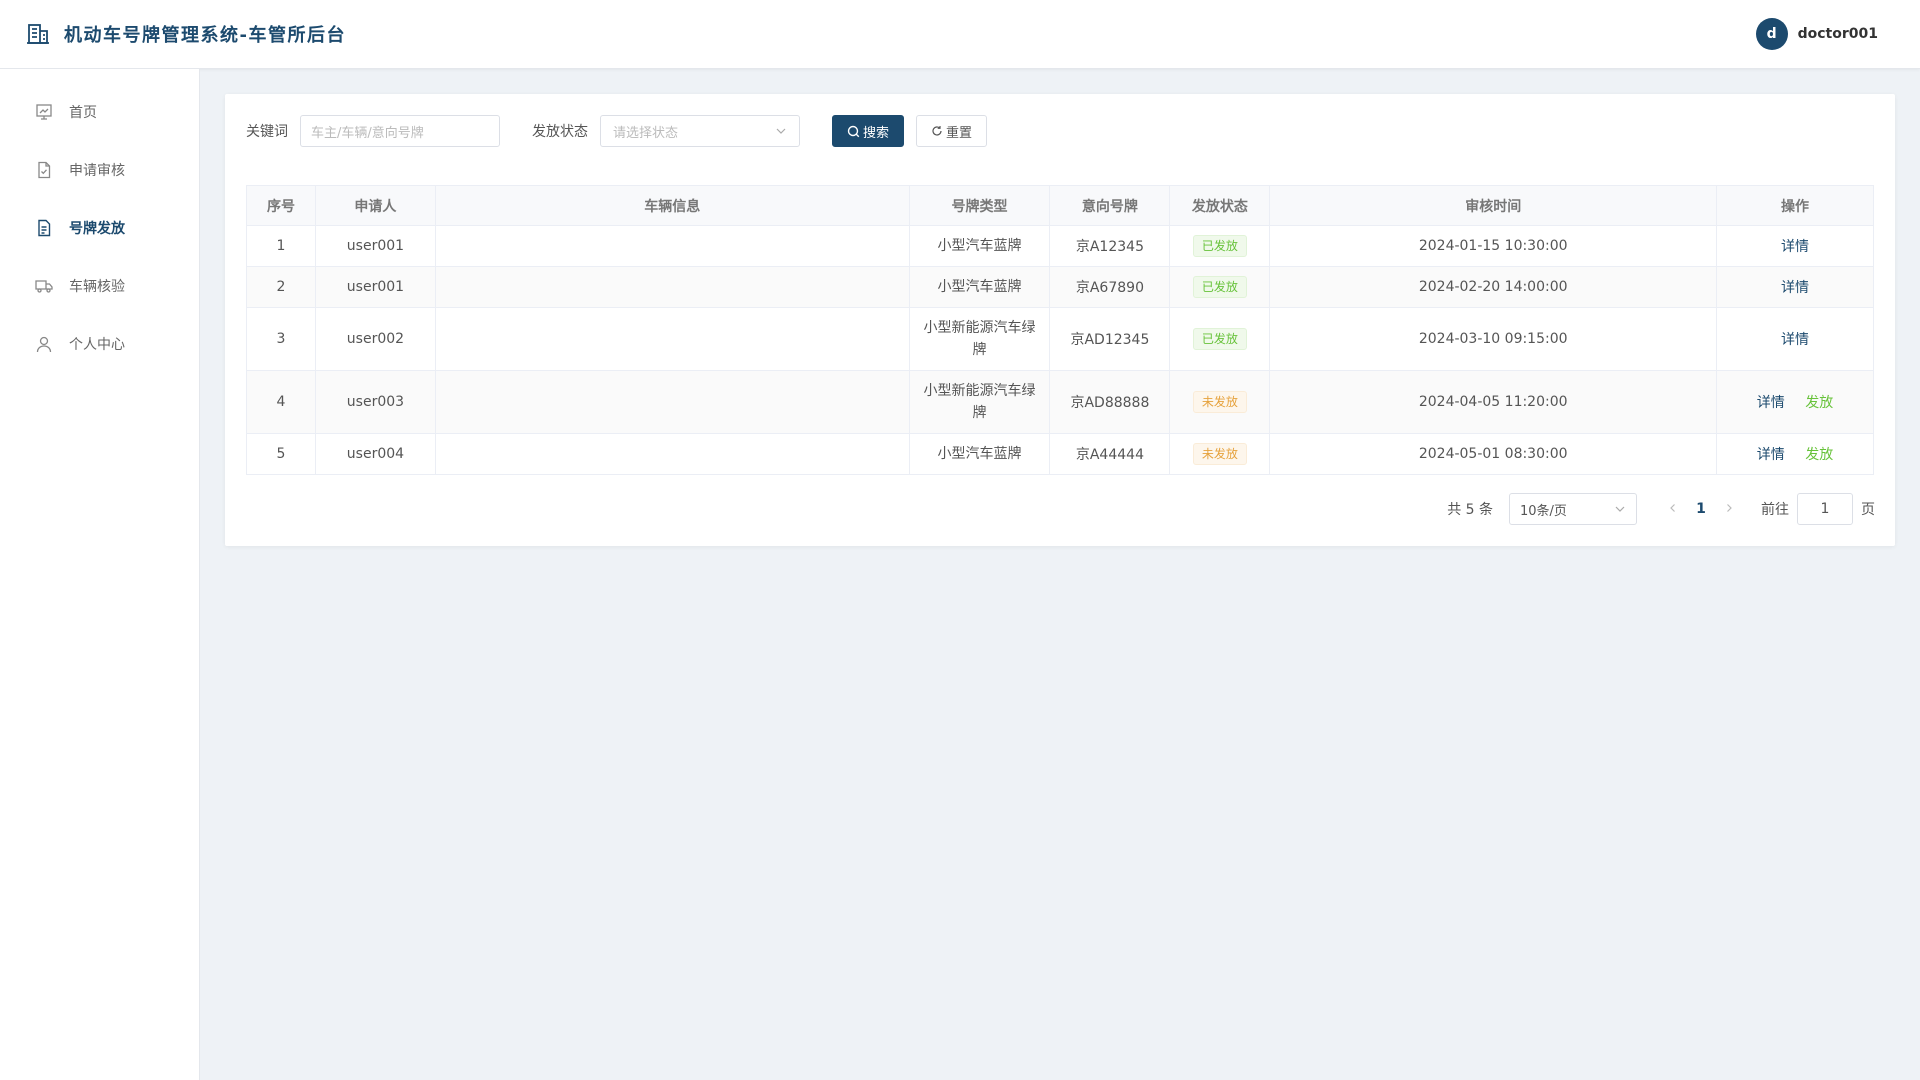 This screenshot has width=1920, height=1080. Describe the element at coordinates (1701, 509) in the screenshot. I see `page-number-current: 1` at that location.